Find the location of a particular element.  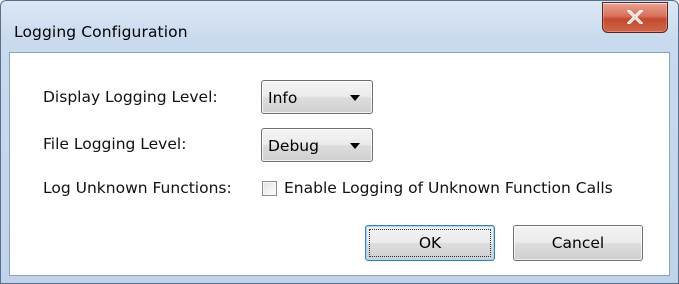

file-logging-level-dropdown: Debug is located at coordinates (317, 145).